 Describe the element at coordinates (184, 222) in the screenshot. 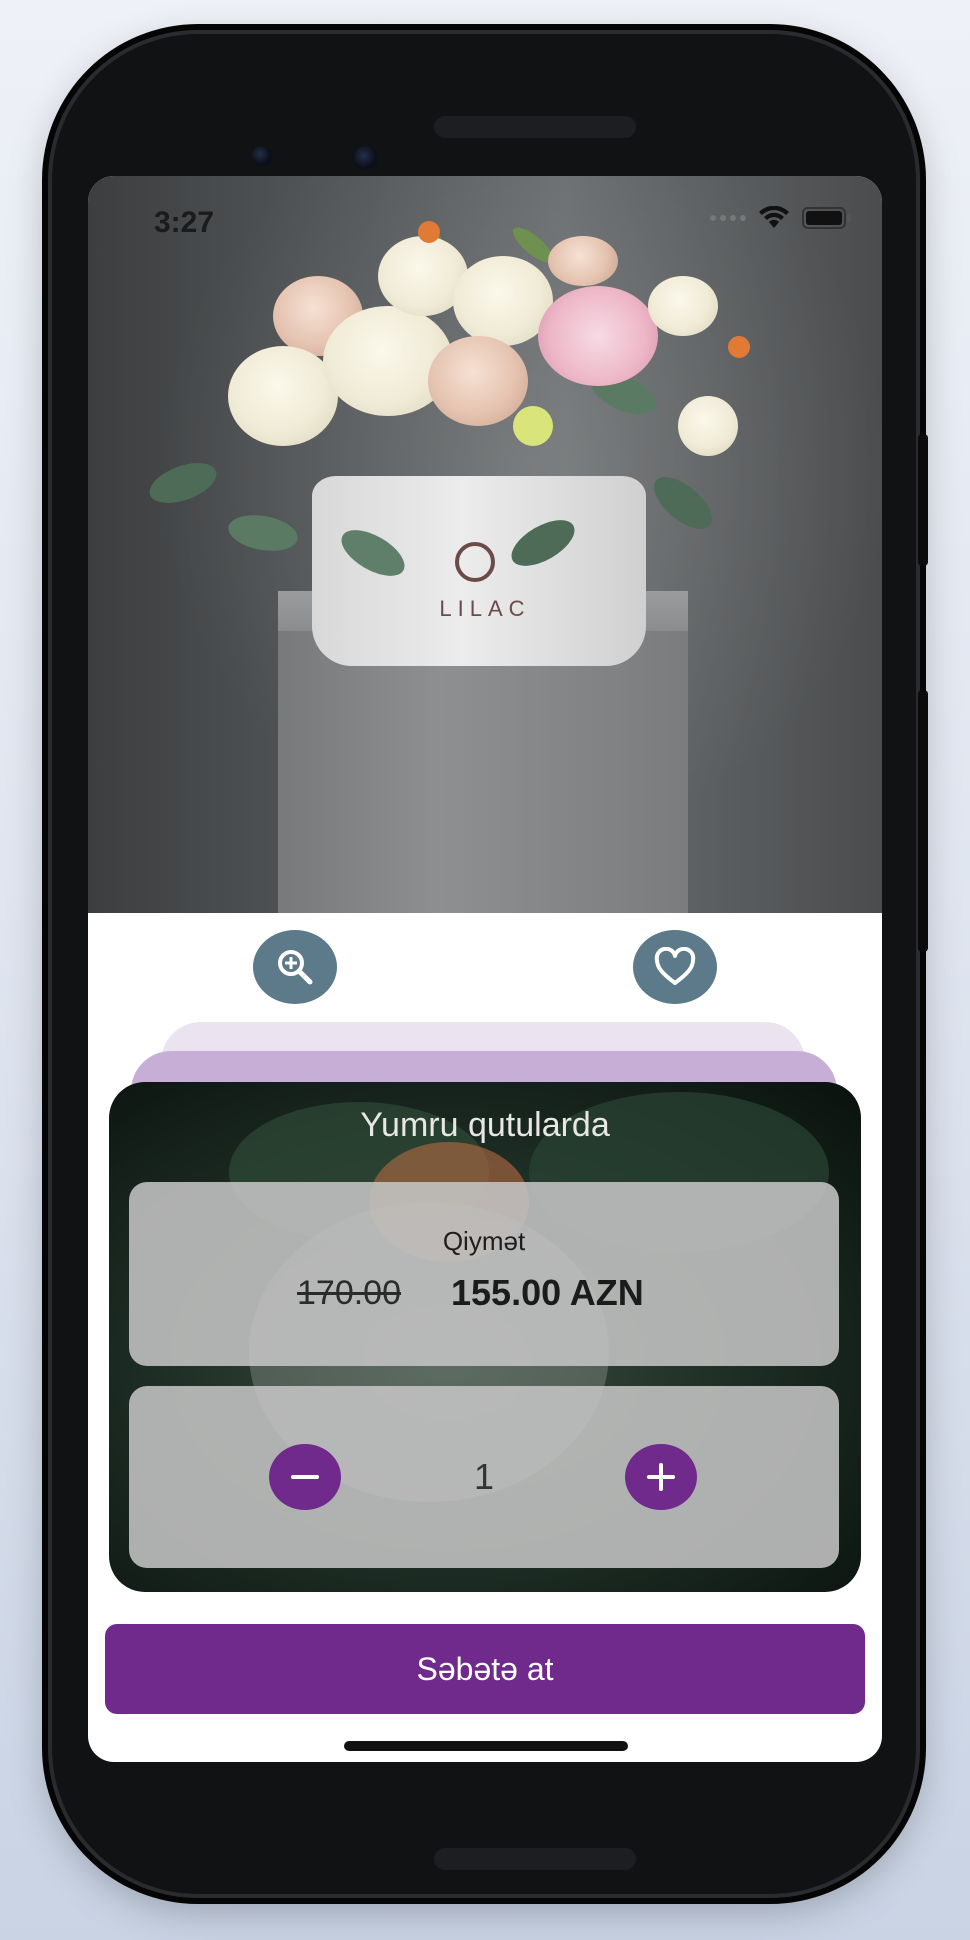

I see `status-time: 3:27` at that location.